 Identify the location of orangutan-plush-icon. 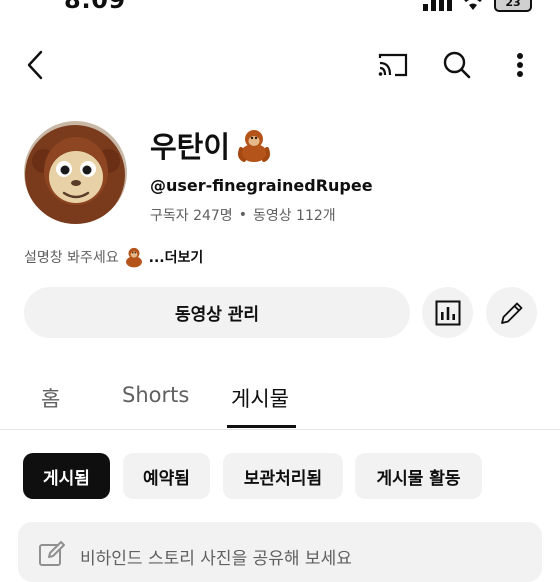
(75, 172).